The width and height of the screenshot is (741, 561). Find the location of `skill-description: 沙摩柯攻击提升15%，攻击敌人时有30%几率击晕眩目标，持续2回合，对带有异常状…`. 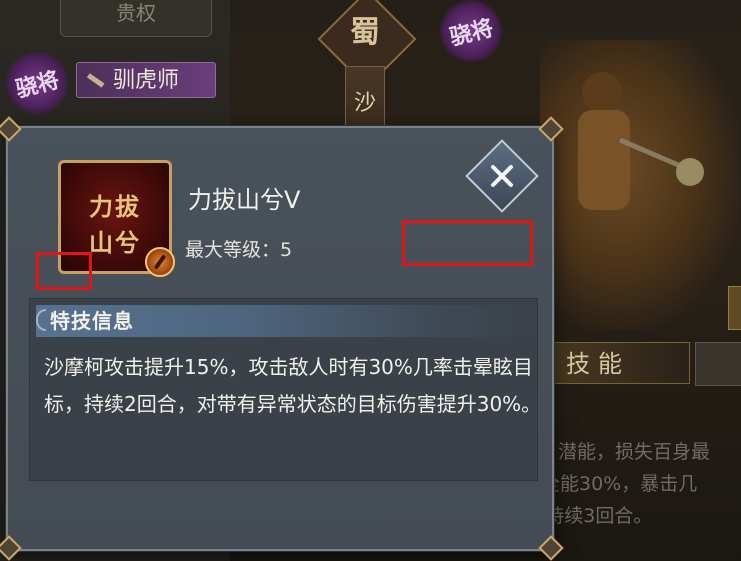

skill-description: 沙摩柯攻击提升15%，攻击敌人时有30%几率击晕眩目标，持续2回合，对带有异常状… is located at coordinates (293, 385).